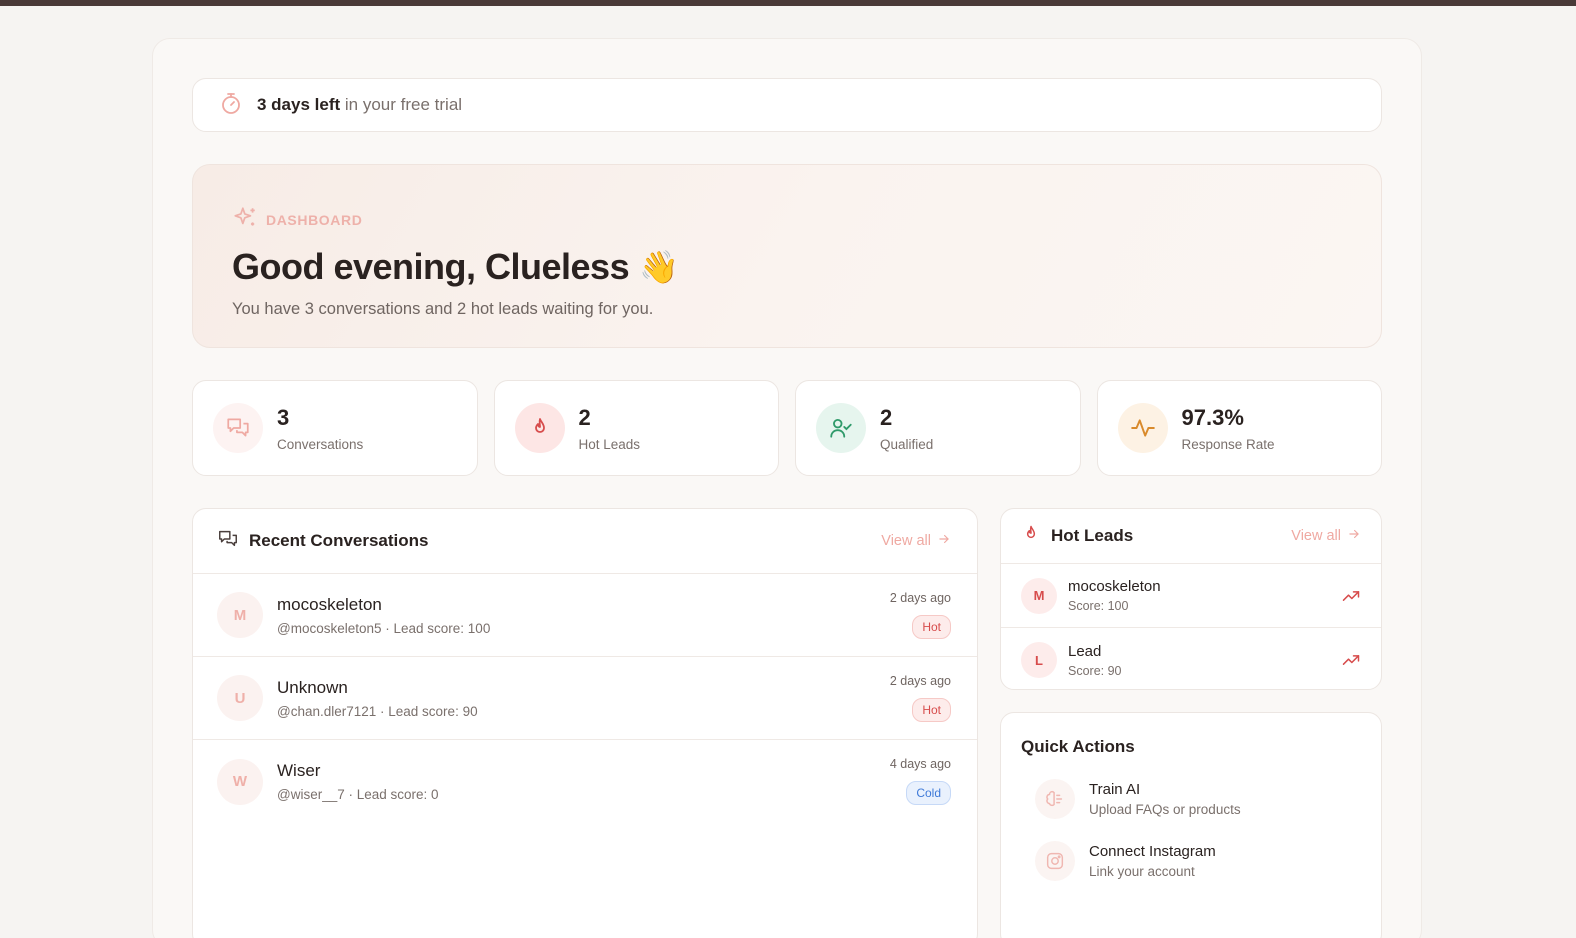 The image size is (1576, 938). What do you see at coordinates (1152, 851) in the screenshot?
I see `quick-action-name: Connect Instagram` at bounding box center [1152, 851].